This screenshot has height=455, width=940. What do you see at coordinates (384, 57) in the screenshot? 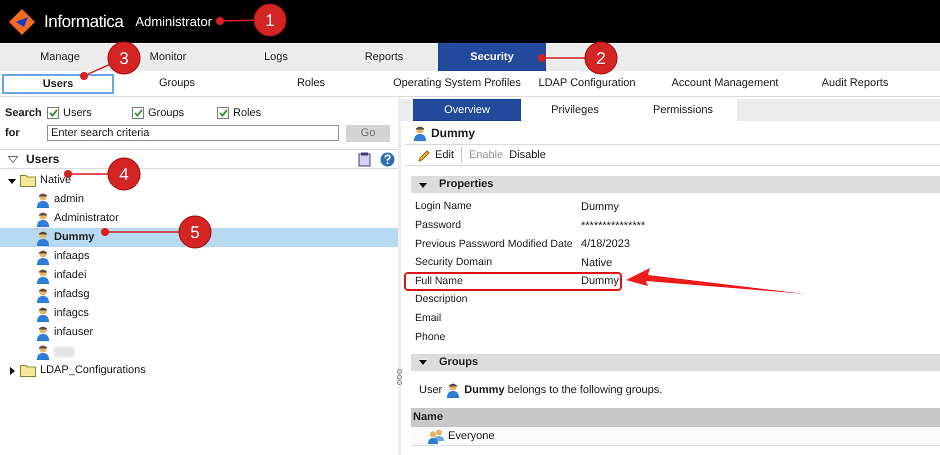
I see `main-tab: Reports` at bounding box center [384, 57].